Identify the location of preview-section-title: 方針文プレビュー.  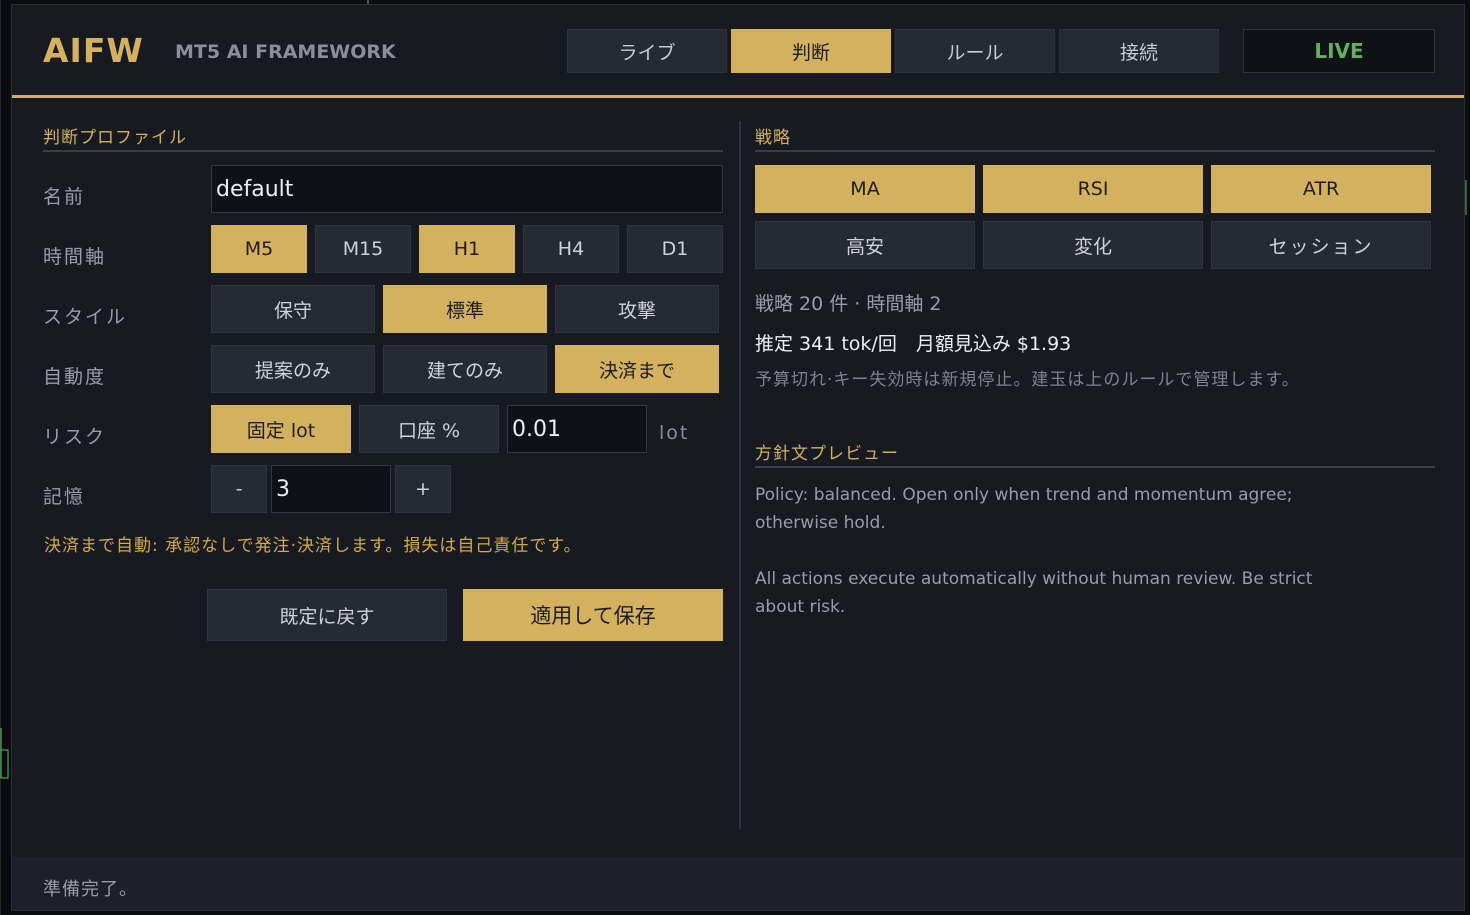
(827, 454).